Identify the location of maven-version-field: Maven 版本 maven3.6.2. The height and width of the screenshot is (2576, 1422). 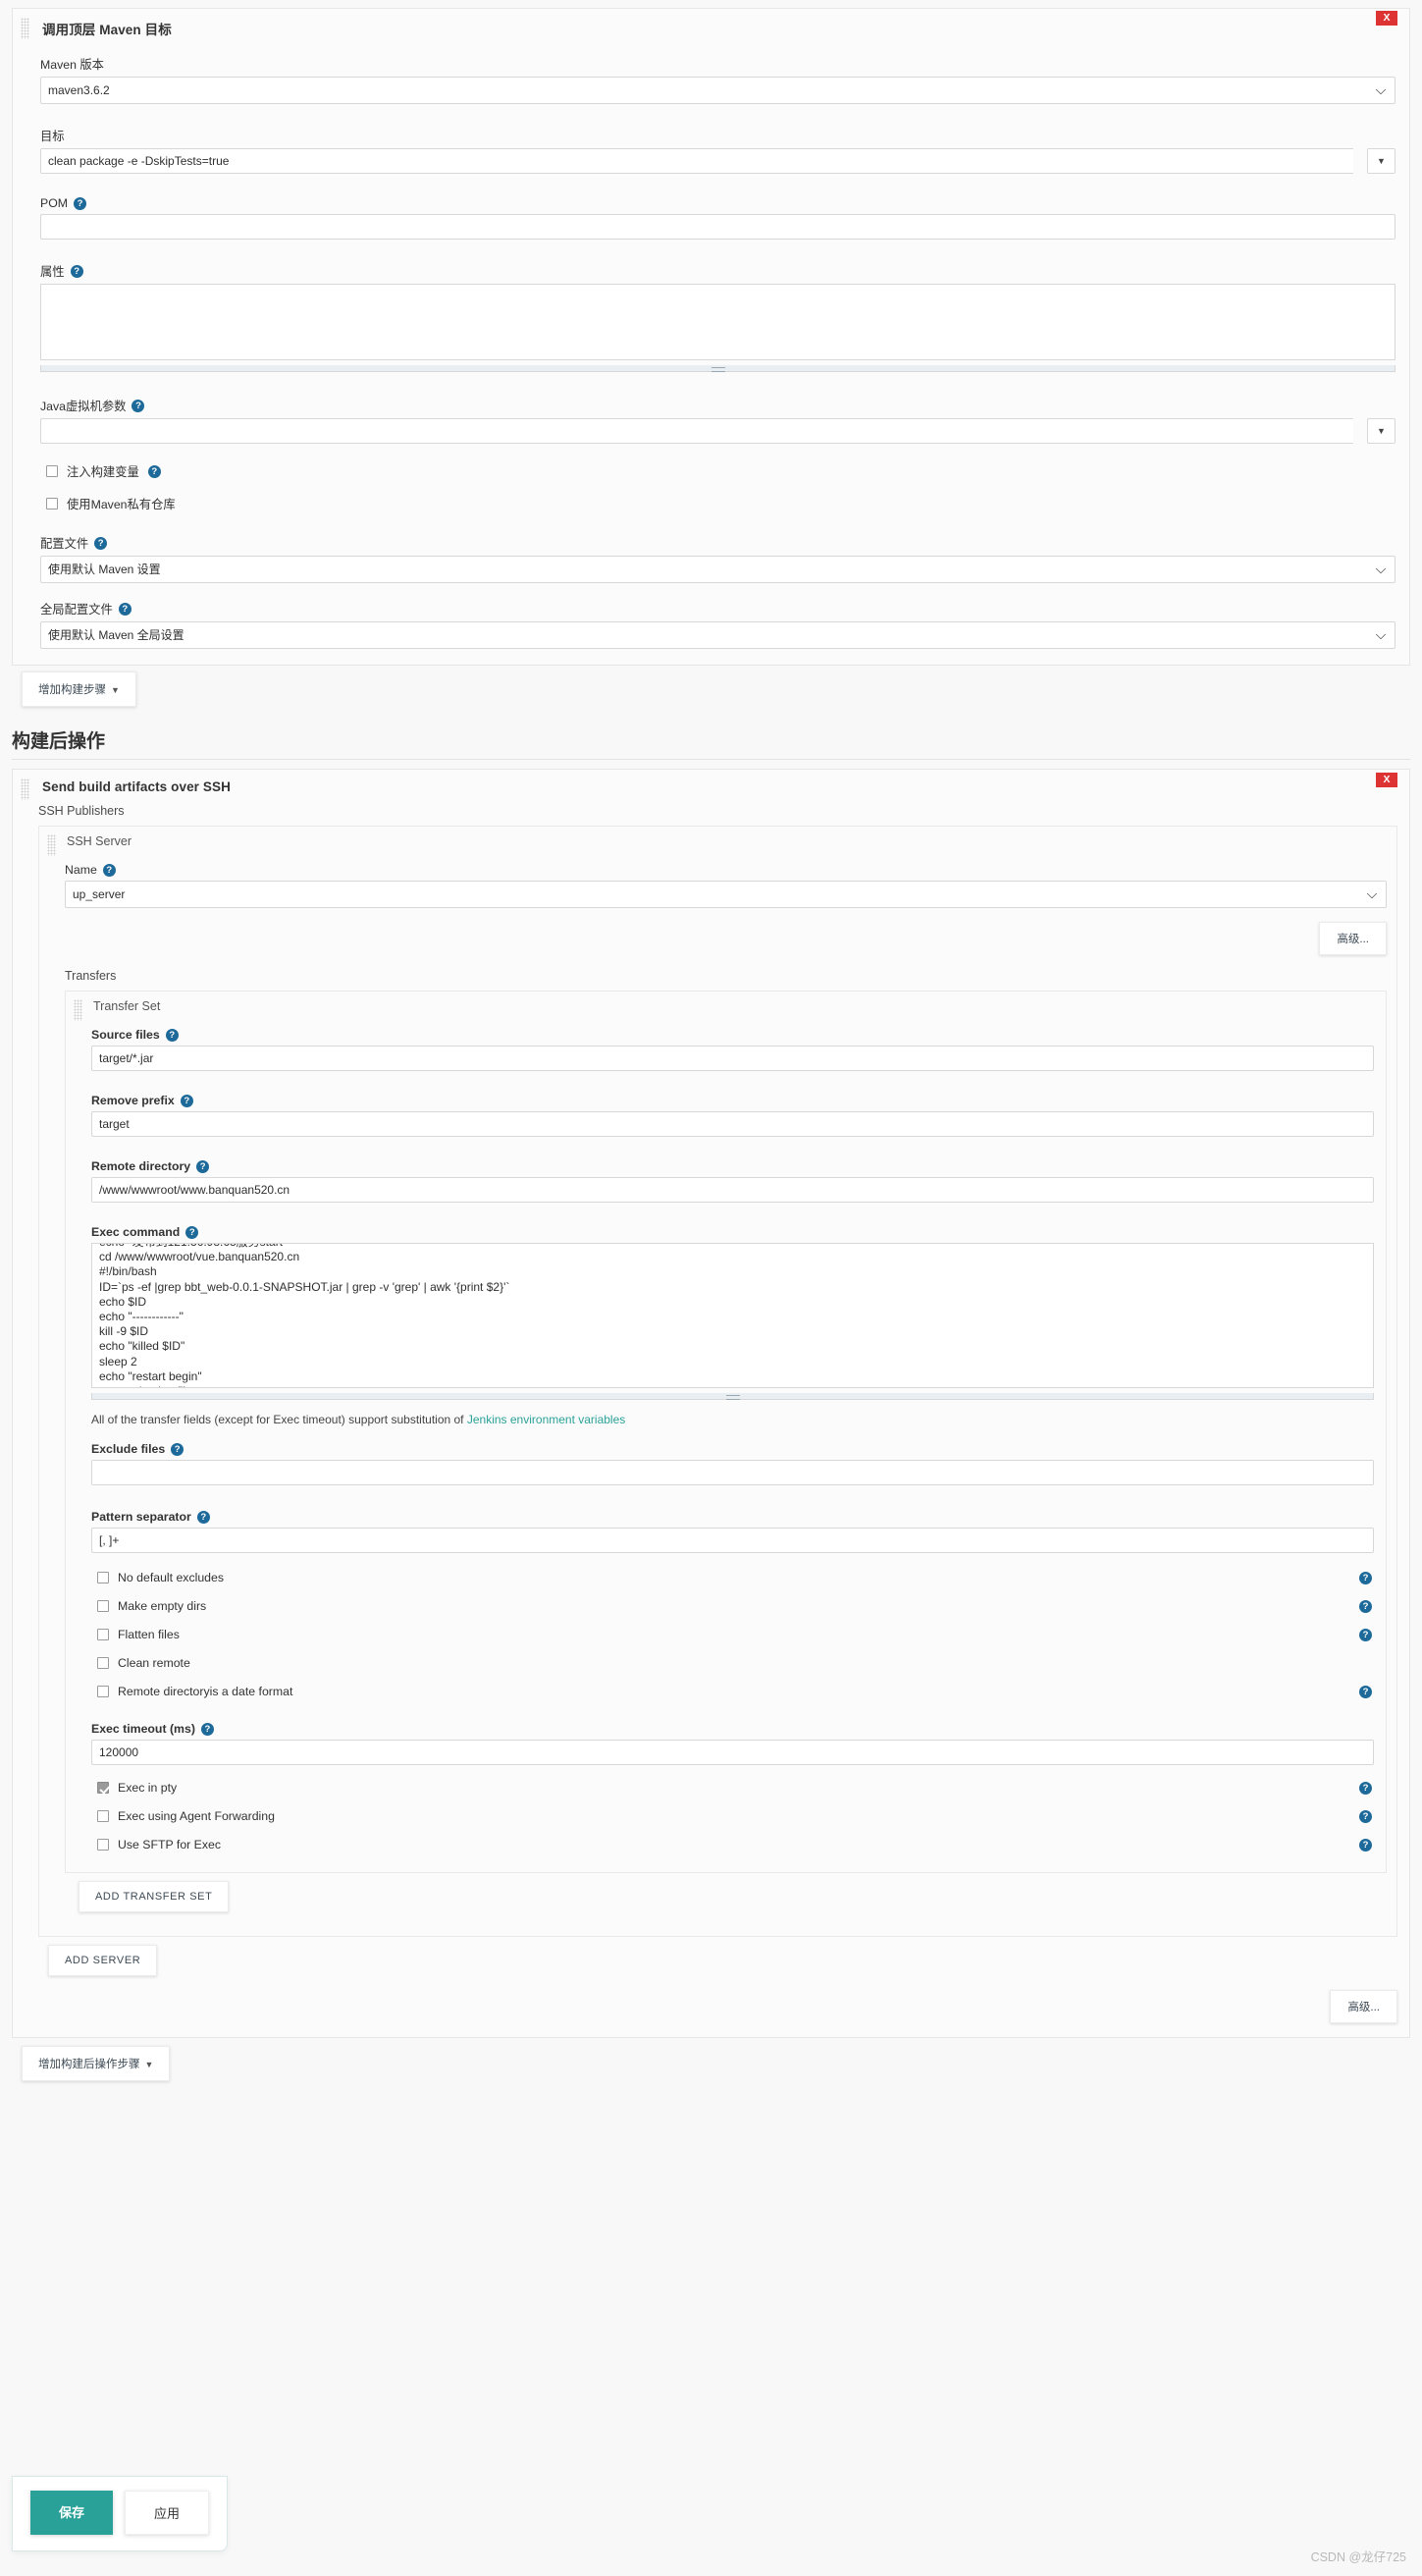
(718, 76).